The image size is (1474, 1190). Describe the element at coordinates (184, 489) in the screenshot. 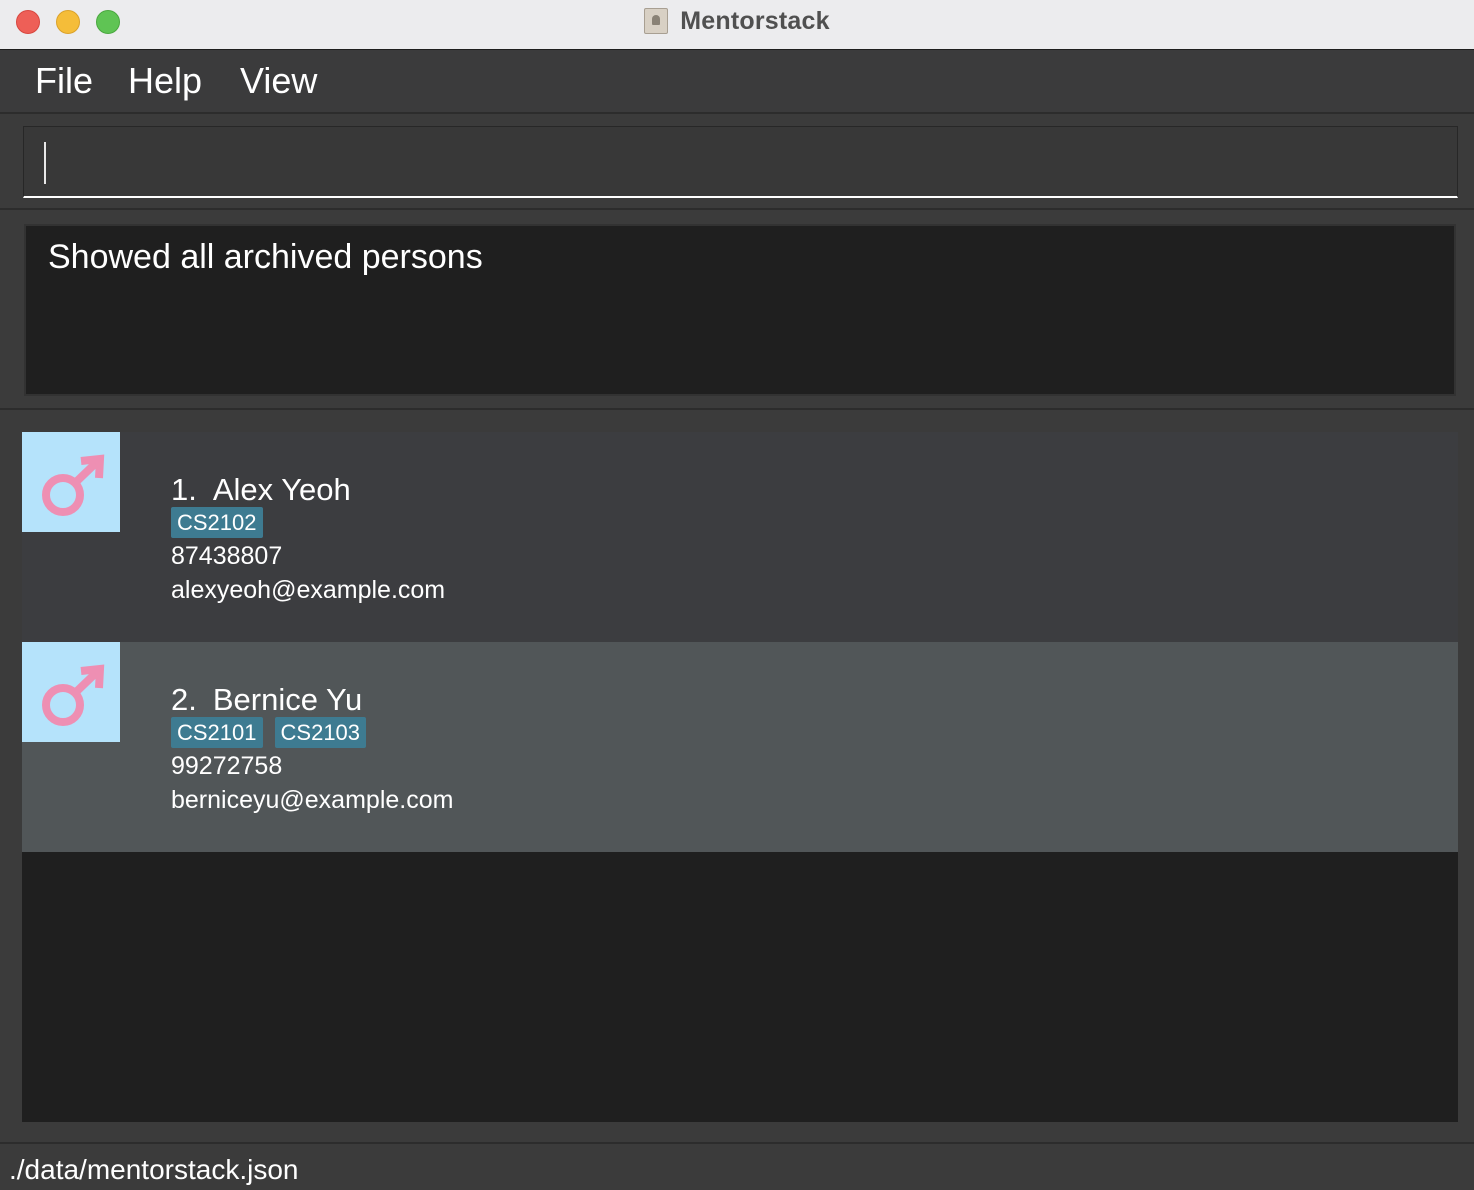

I see `person-index: 1.` at that location.